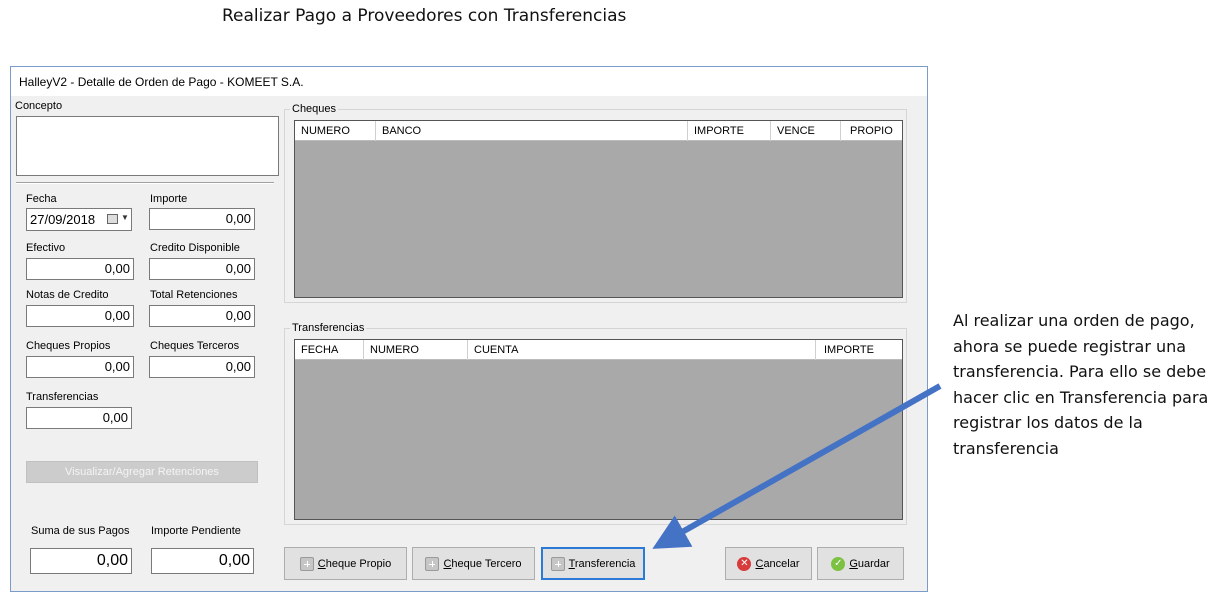 The height and width of the screenshot is (596, 1222). What do you see at coordinates (202, 316) in the screenshot?
I see `total-retenciones-field: 0,00` at bounding box center [202, 316].